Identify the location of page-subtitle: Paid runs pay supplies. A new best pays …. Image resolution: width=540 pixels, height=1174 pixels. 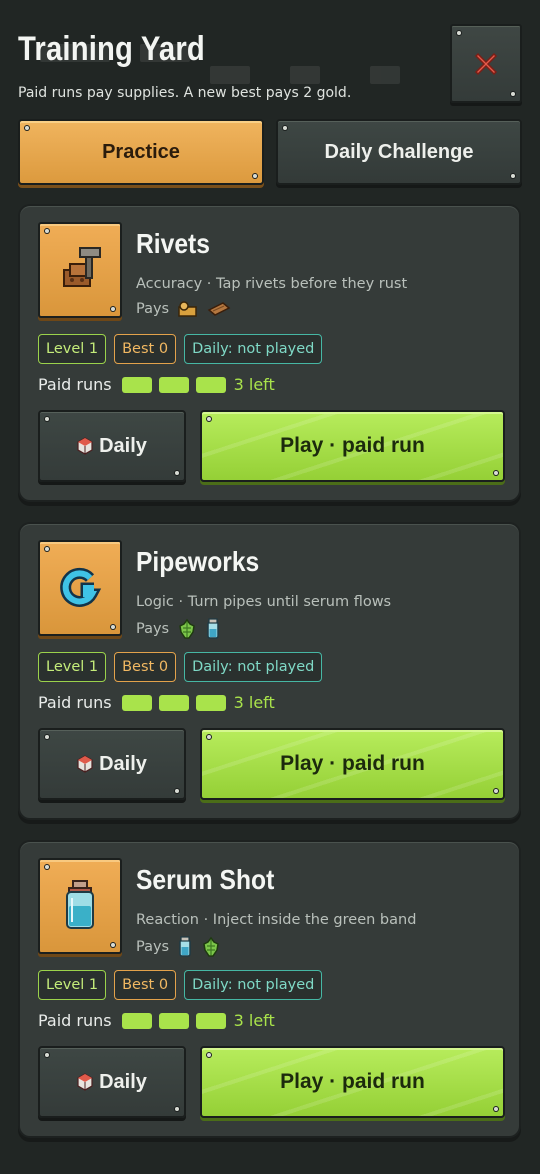
(185, 93).